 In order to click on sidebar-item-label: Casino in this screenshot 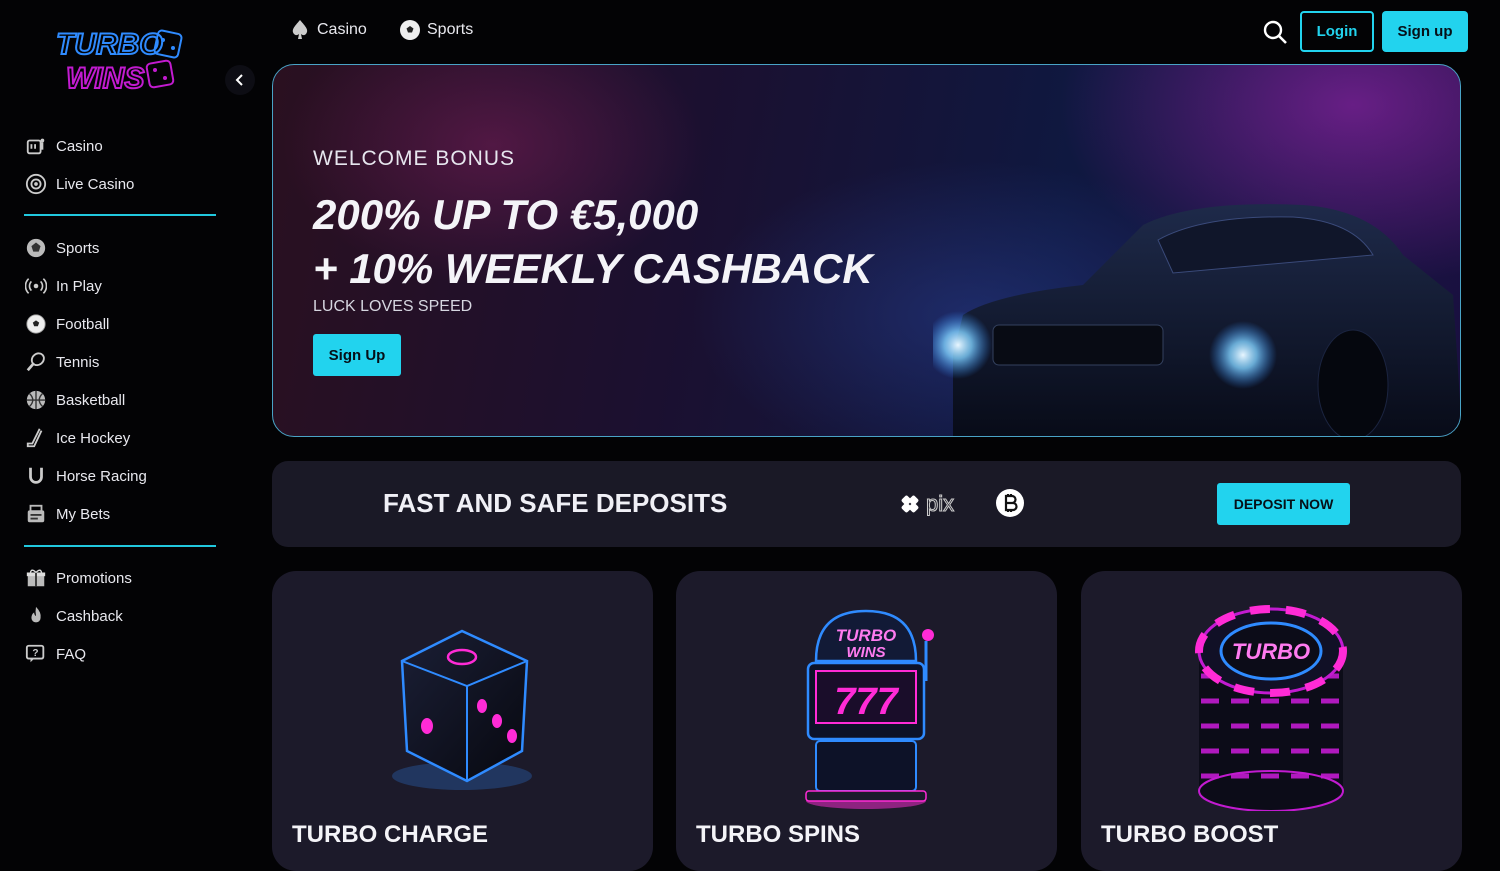, I will do `click(79, 146)`.